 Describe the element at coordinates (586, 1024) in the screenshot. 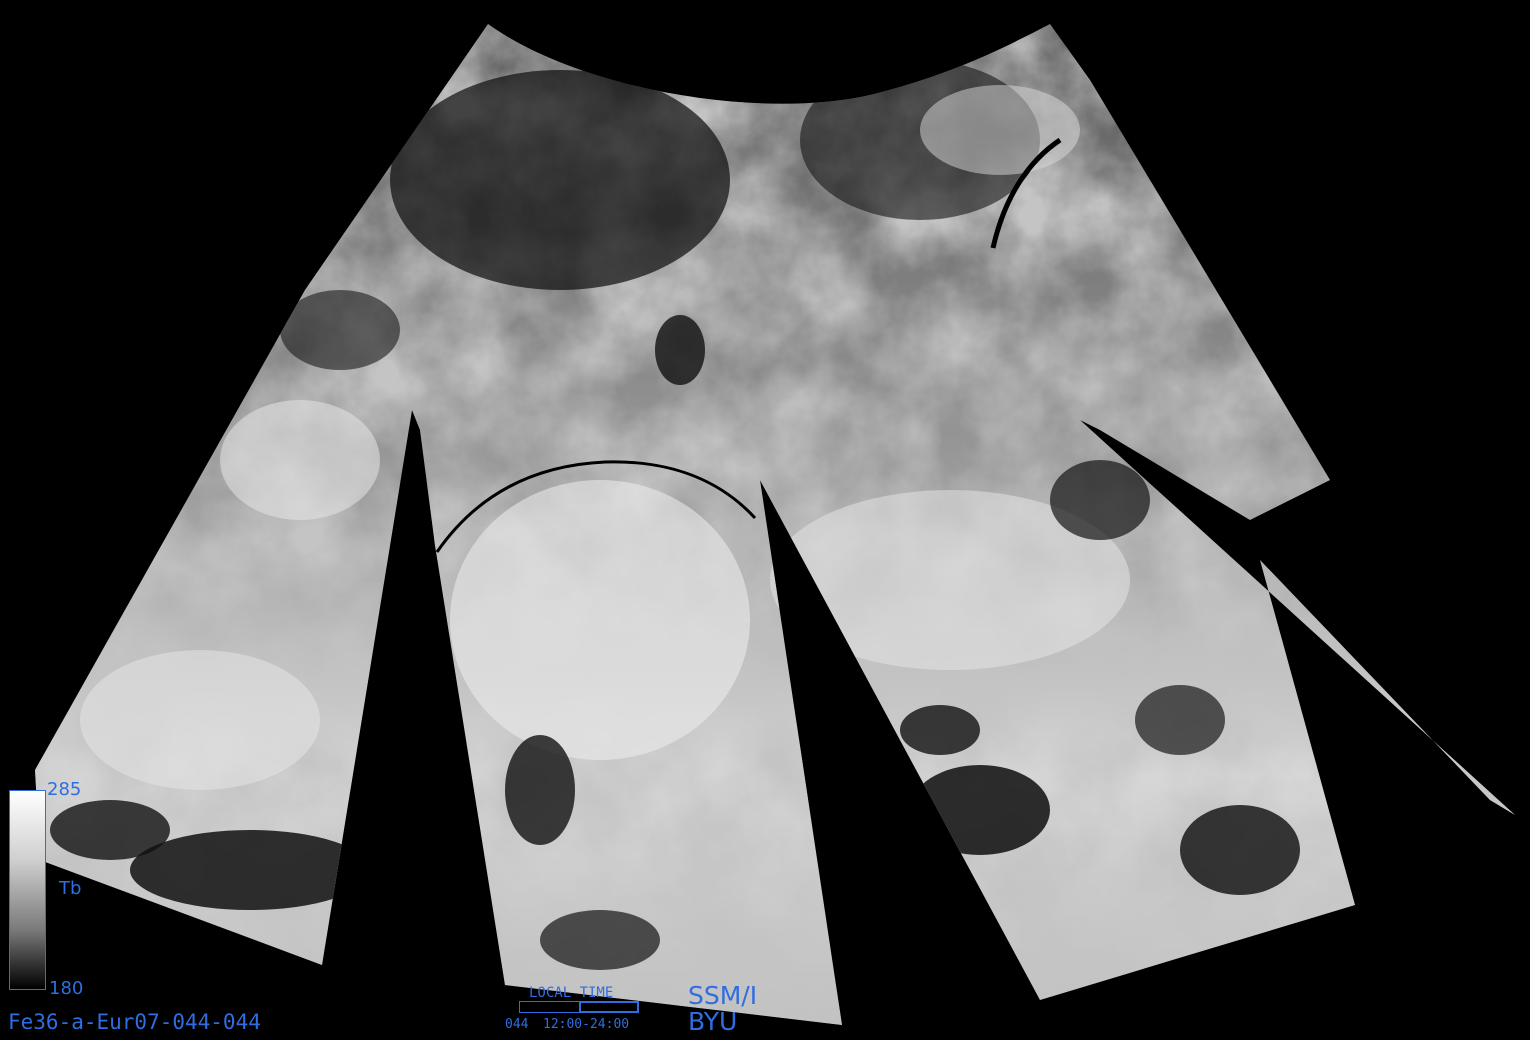

I see `local-time-range: 12:00-24:00` at that location.